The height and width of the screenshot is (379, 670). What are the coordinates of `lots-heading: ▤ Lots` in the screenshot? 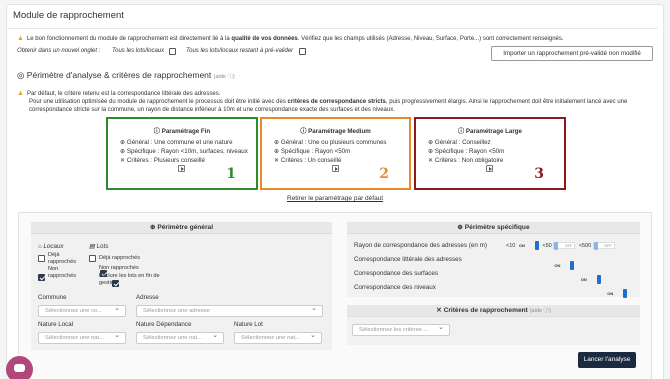 It's located at (98, 246).